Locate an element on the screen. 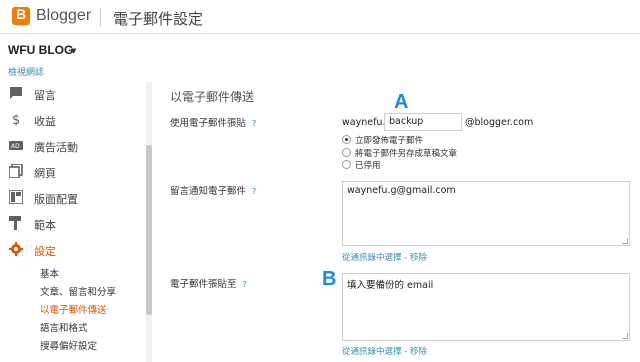 Image resolution: width=640 pixels, height=362 pixels. ad-icon: AD is located at coordinates (16, 145).